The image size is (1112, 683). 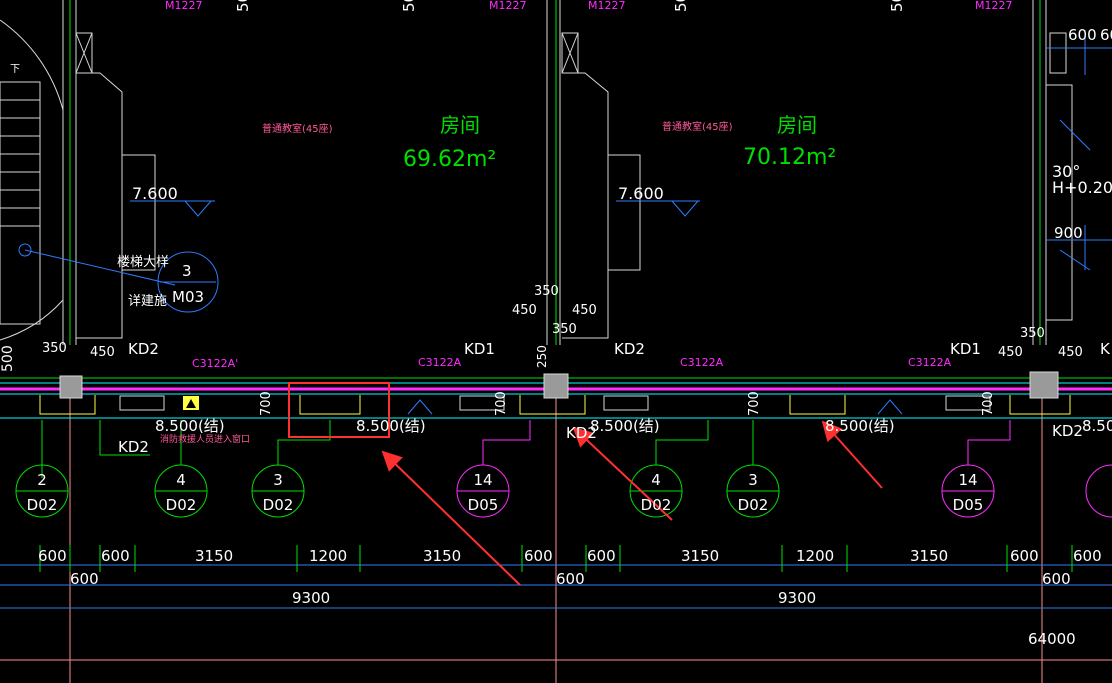 I want to click on opening-label: K, so click(x=1105, y=349).